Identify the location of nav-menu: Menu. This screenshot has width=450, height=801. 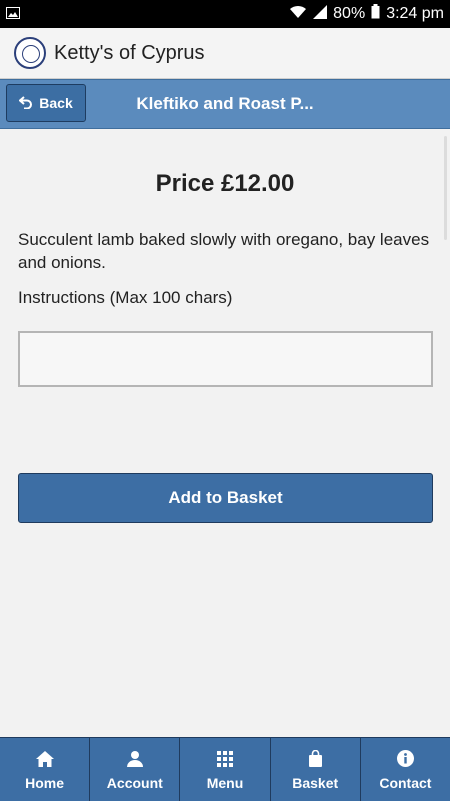
(225, 769).